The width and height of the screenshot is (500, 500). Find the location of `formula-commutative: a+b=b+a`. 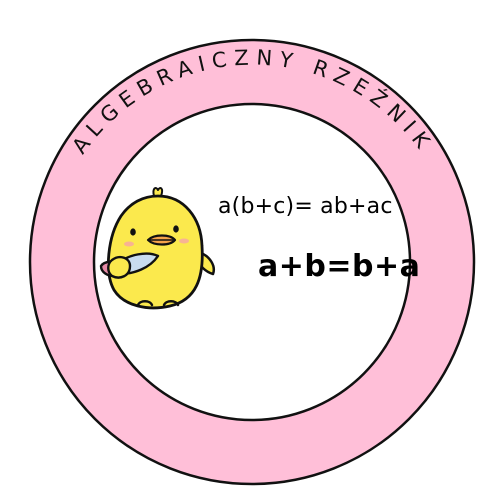

formula-commutative: a+b=b+a is located at coordinates (339, 266).